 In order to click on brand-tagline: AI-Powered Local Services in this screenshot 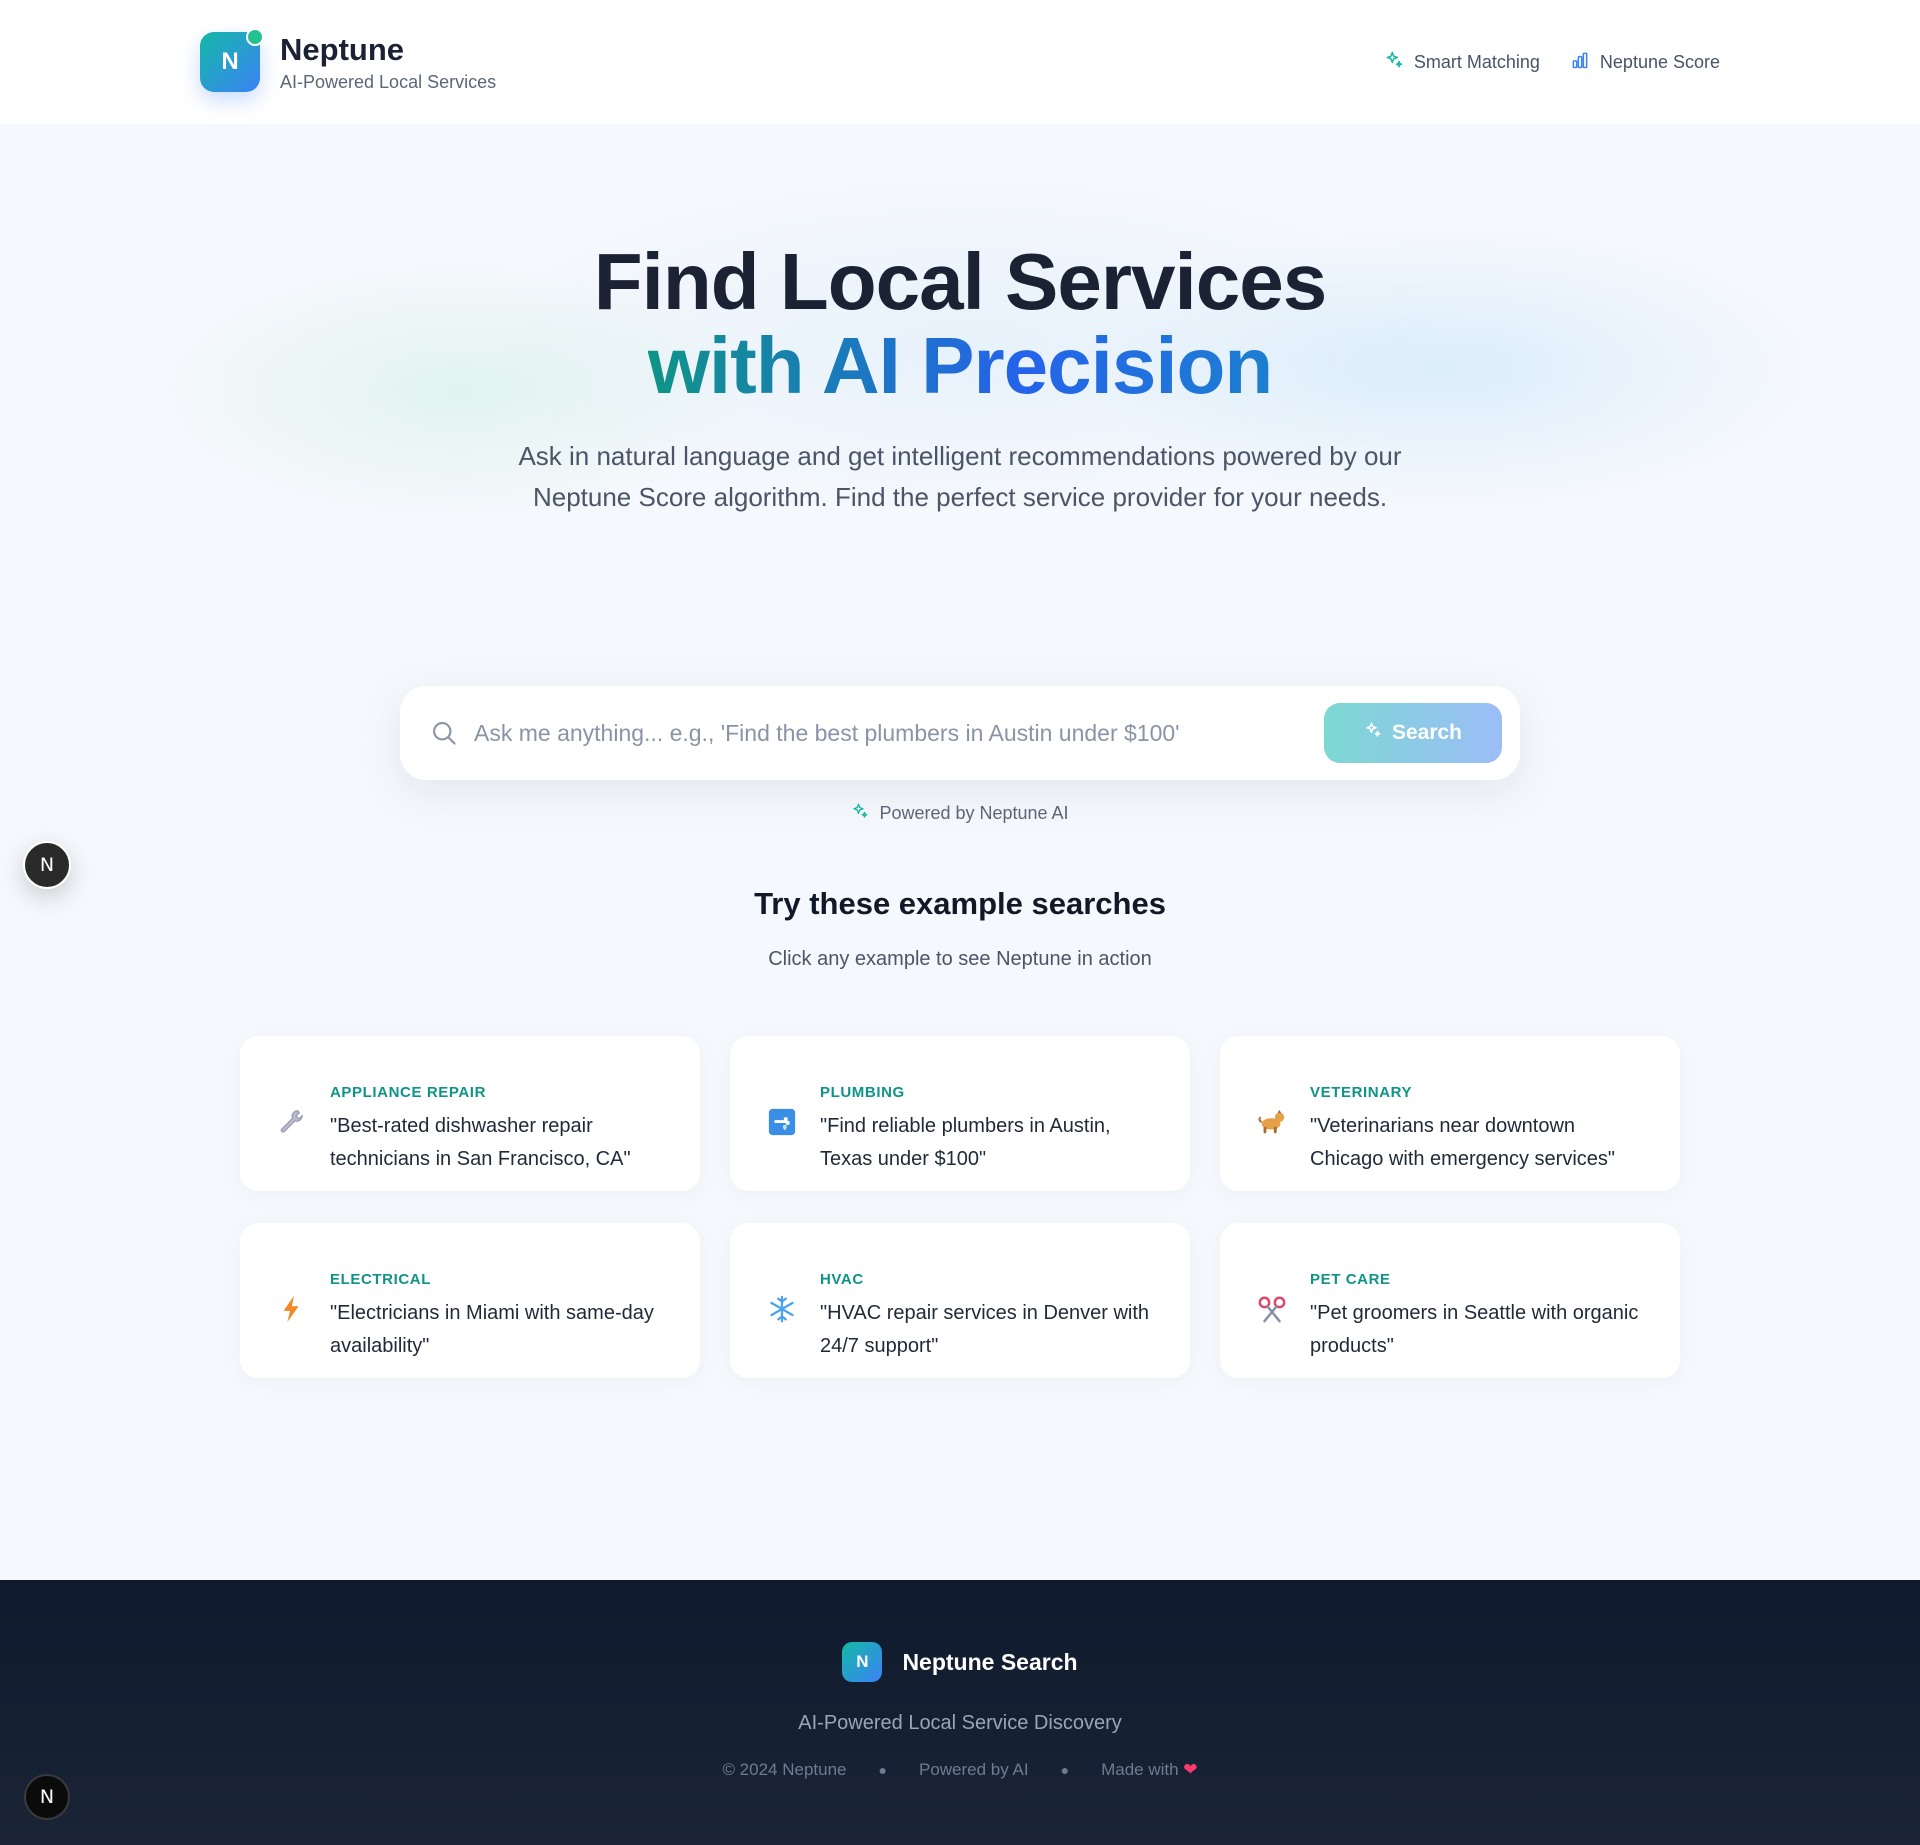, I will do `click(388, 81)`.